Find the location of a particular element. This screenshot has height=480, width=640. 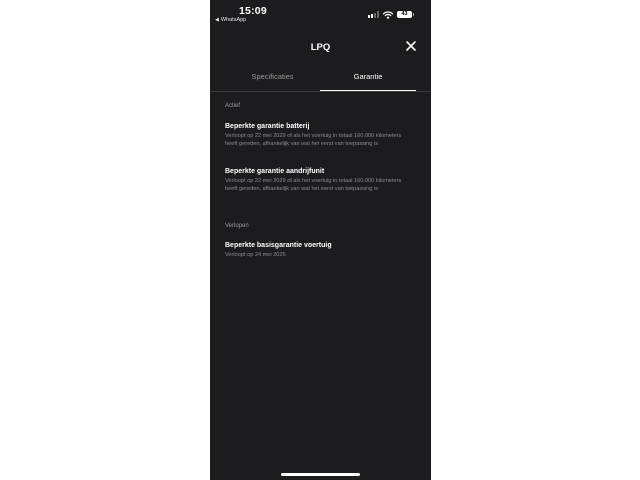

tab-specificaties: Specificaties is located at coordinates (272, 79).